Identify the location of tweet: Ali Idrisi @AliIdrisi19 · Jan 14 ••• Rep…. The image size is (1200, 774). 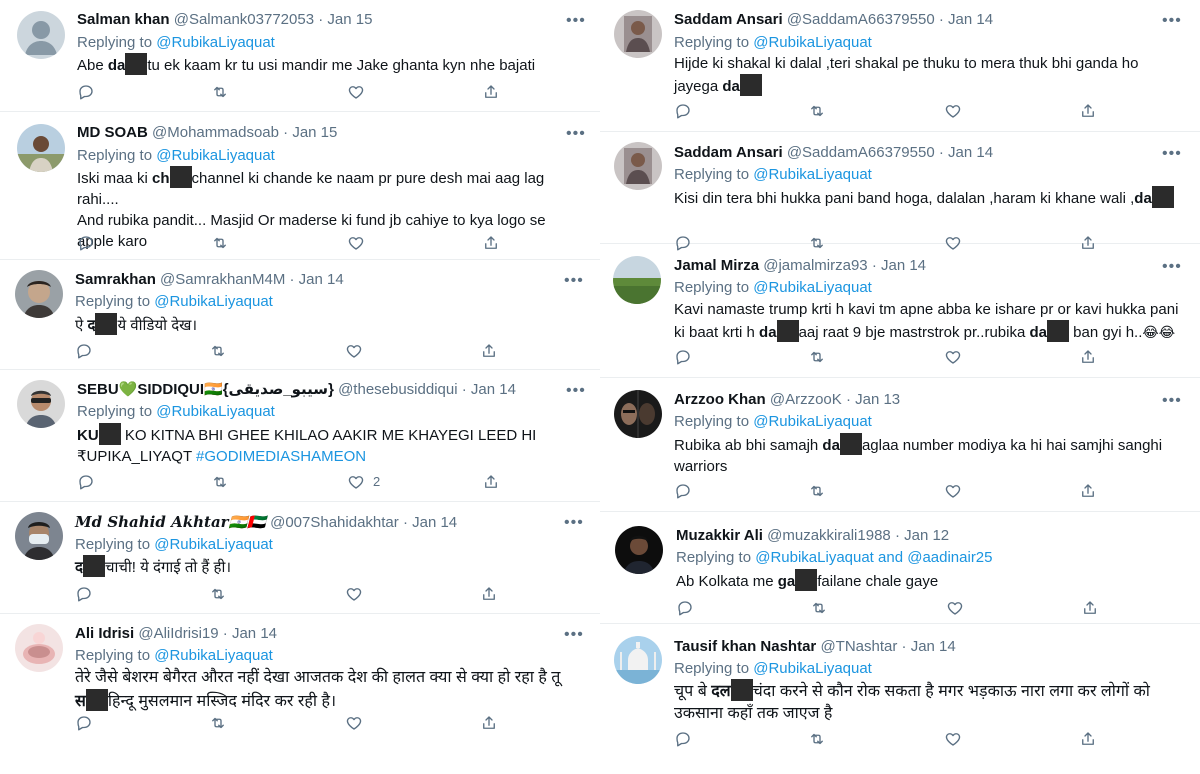
(300, 694).